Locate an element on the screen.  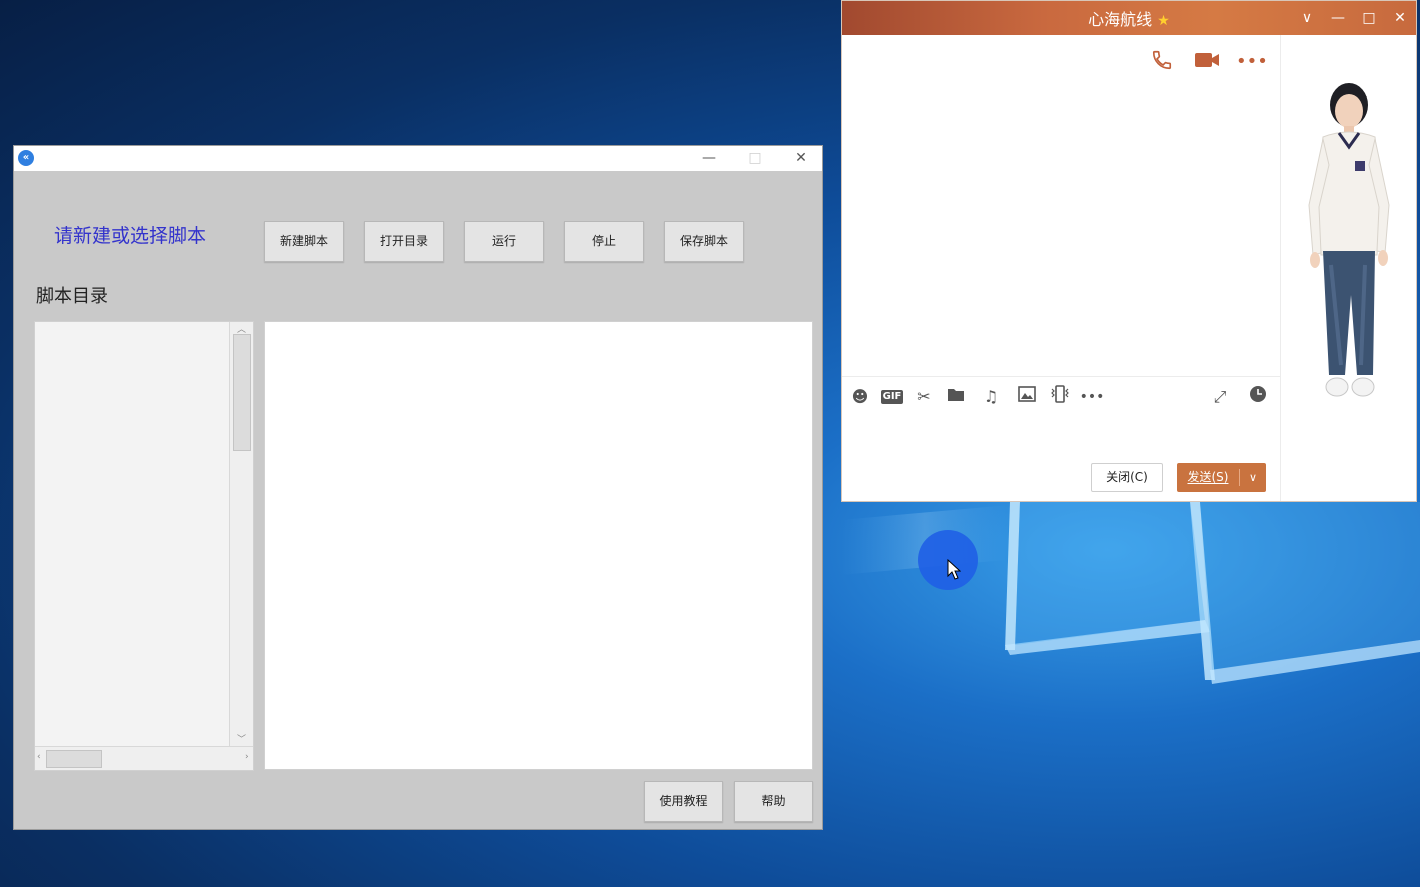
maximize-button: □ is located at coordinates (755, 158).